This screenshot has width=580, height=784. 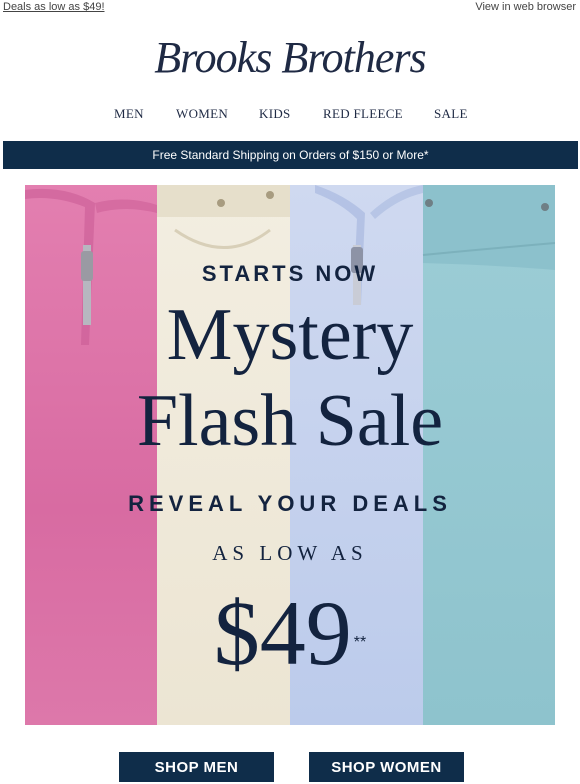 I want to click on hero-as-low-as: AS LOW AS, so click(x=290, y=553).